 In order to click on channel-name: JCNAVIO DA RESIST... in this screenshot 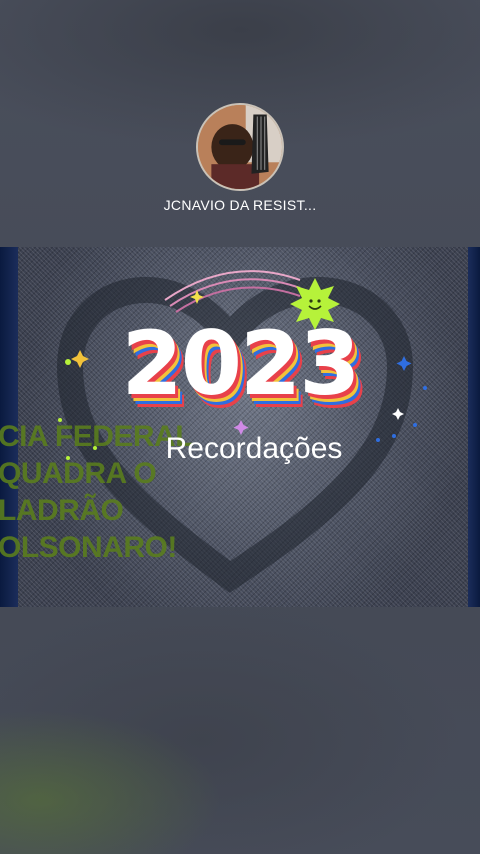, I will do `click(240, 205)`.